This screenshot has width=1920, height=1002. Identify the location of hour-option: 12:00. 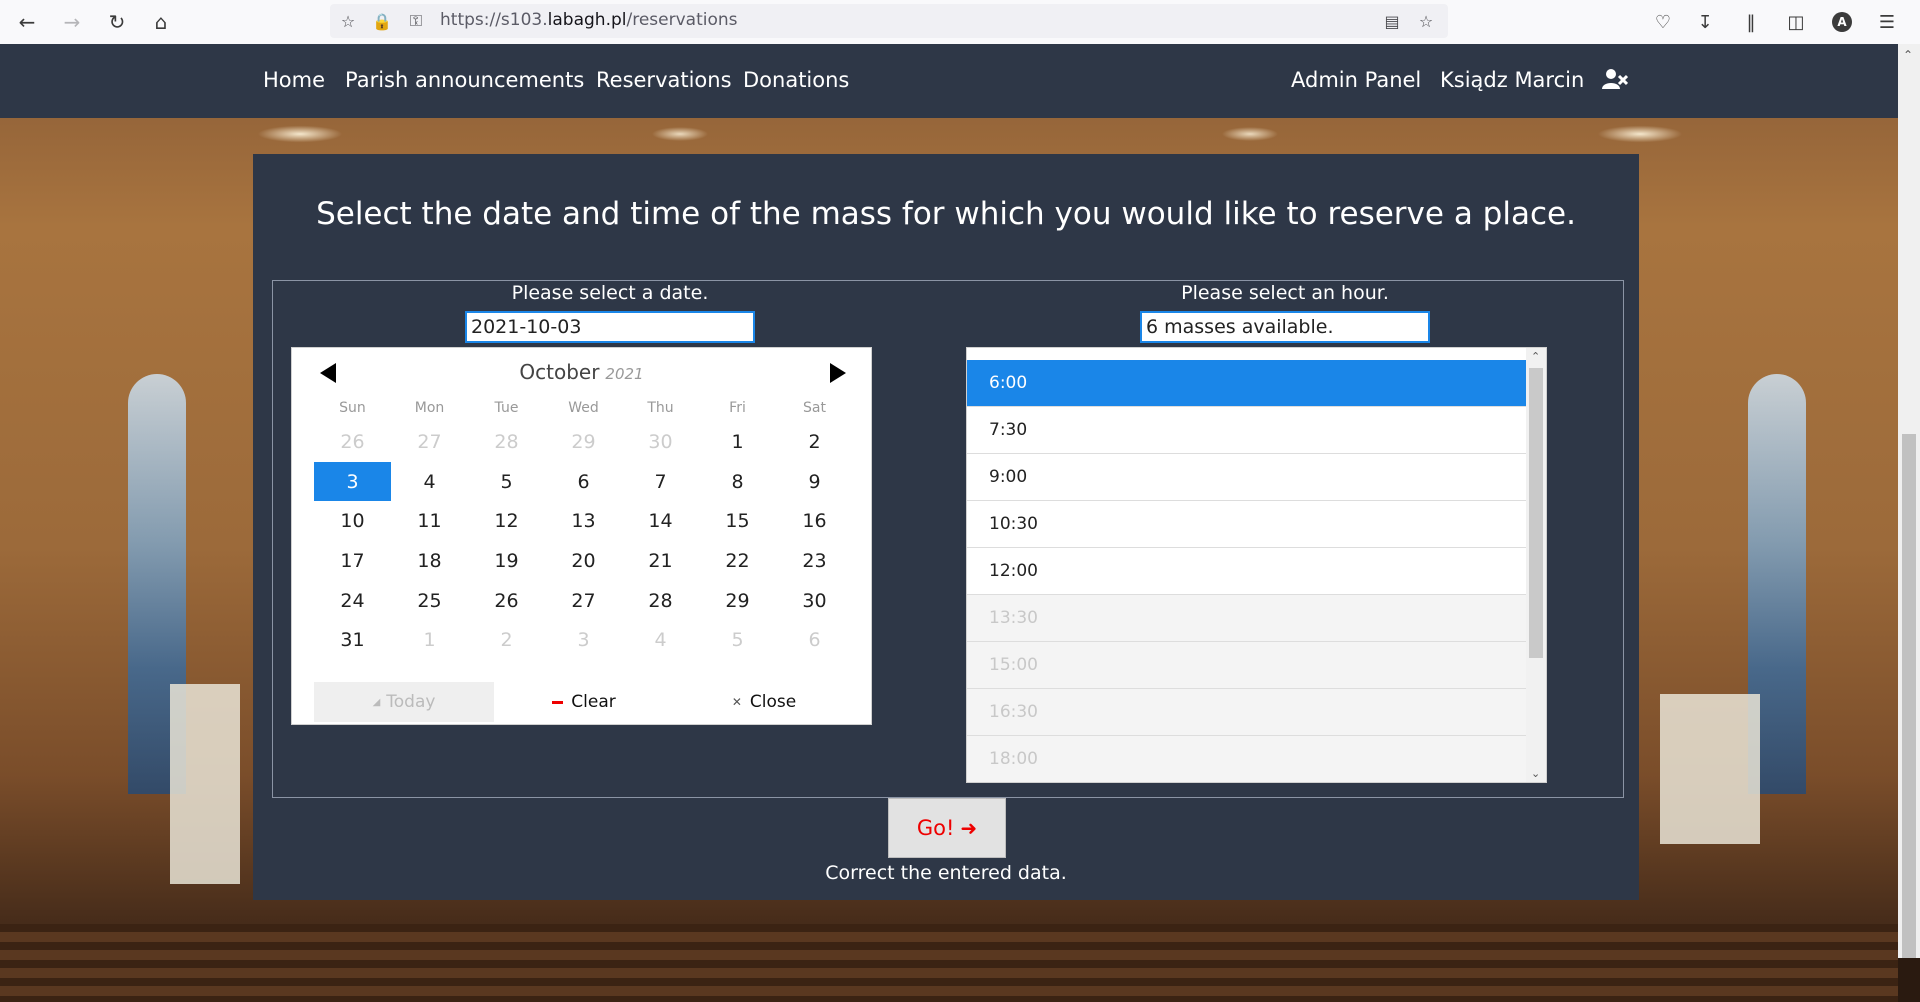
(1246, 571).